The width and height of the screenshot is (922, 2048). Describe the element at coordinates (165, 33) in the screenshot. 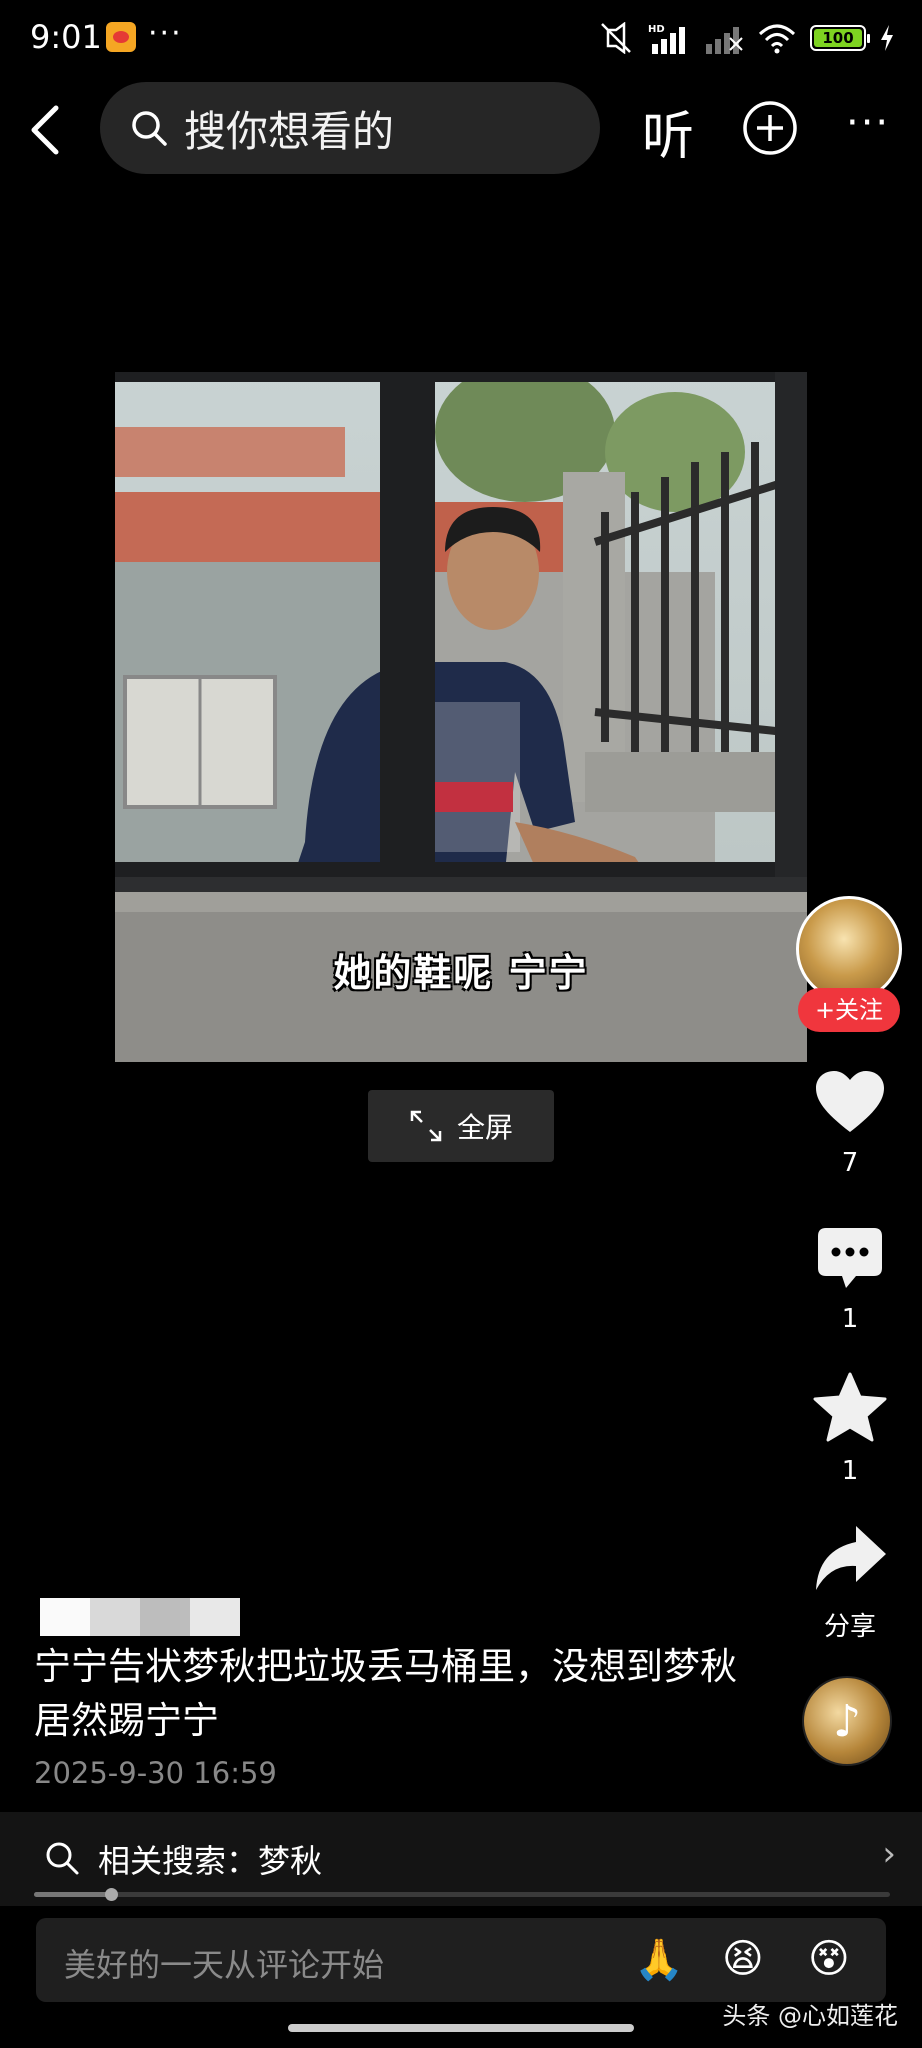

I see `status-more-icon: ···` at that location.